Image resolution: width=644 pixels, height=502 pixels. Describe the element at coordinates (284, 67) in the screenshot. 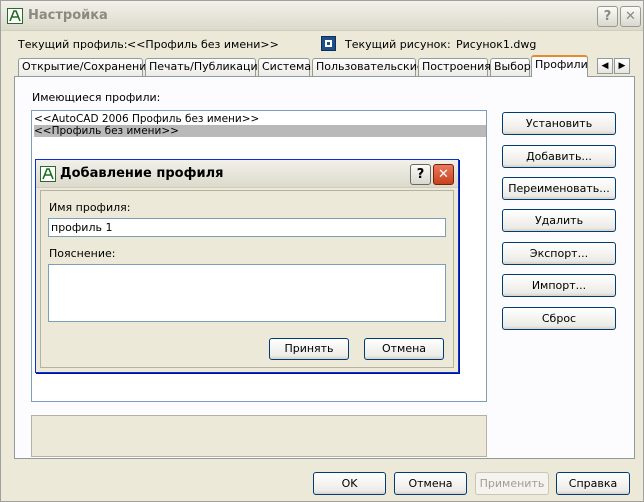

I see `tab-system: Система` at that location.